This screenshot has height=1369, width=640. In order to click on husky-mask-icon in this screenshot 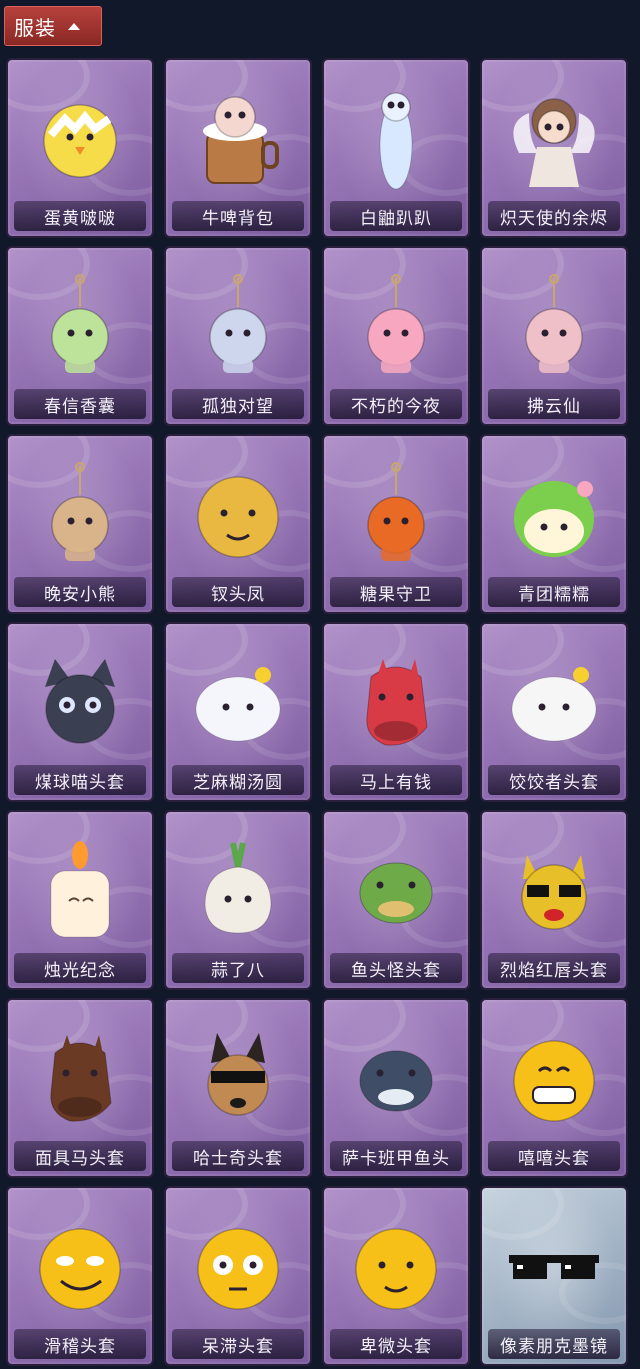, I will do `click(238, 1078)`.